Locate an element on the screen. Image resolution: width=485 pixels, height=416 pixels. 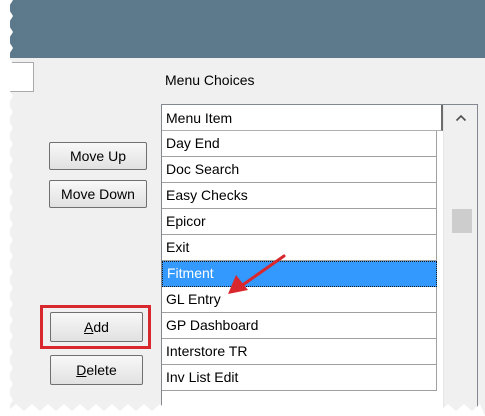
list-item: Inv List Edit is located at coordinates (299, 378).